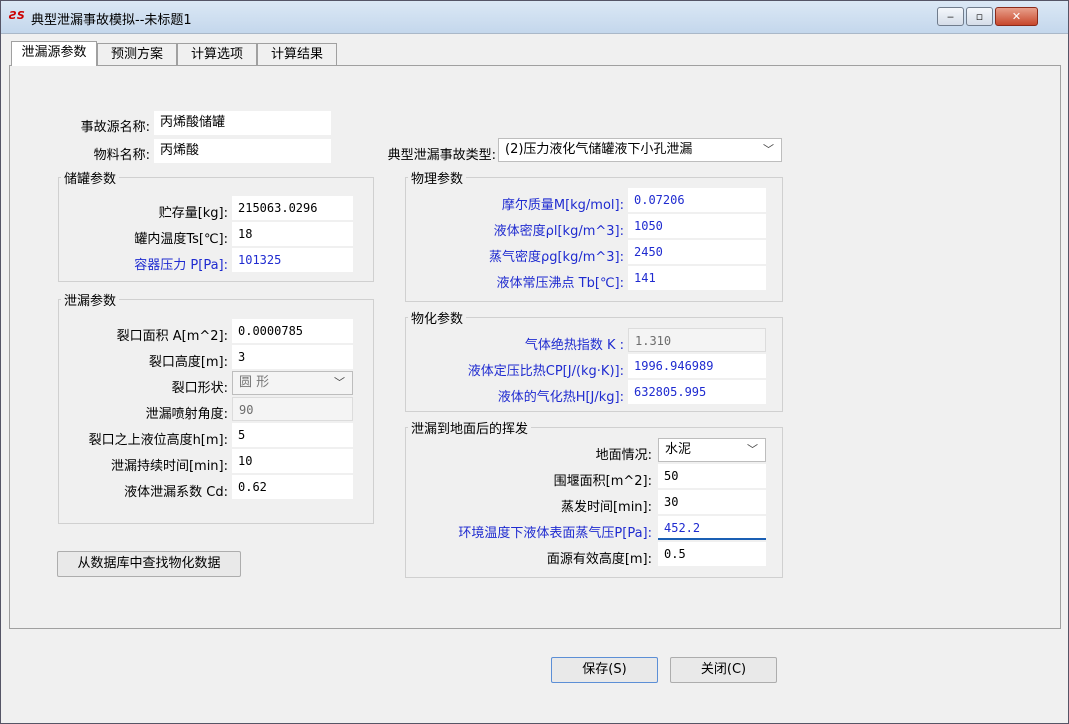 The height and width of the screenshot is (724, 1069). I want to click on tab-calc-options: 计算选项, so click(217, 54).